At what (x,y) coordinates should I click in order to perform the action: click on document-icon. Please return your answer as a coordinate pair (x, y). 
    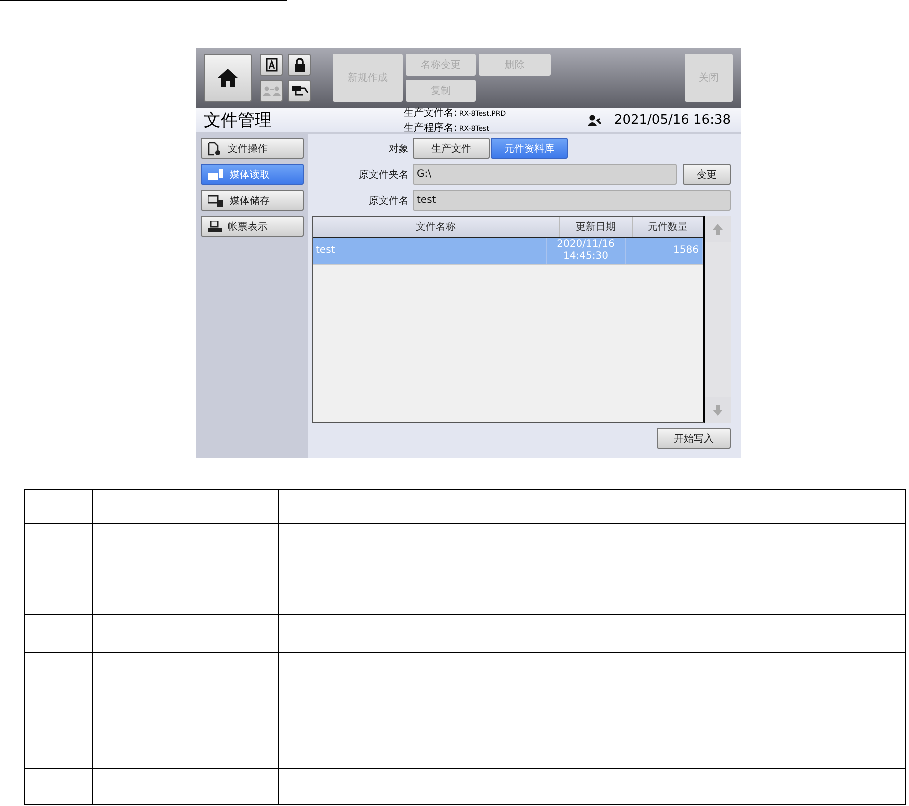
    Looking at the image, I should click on (215, 149).